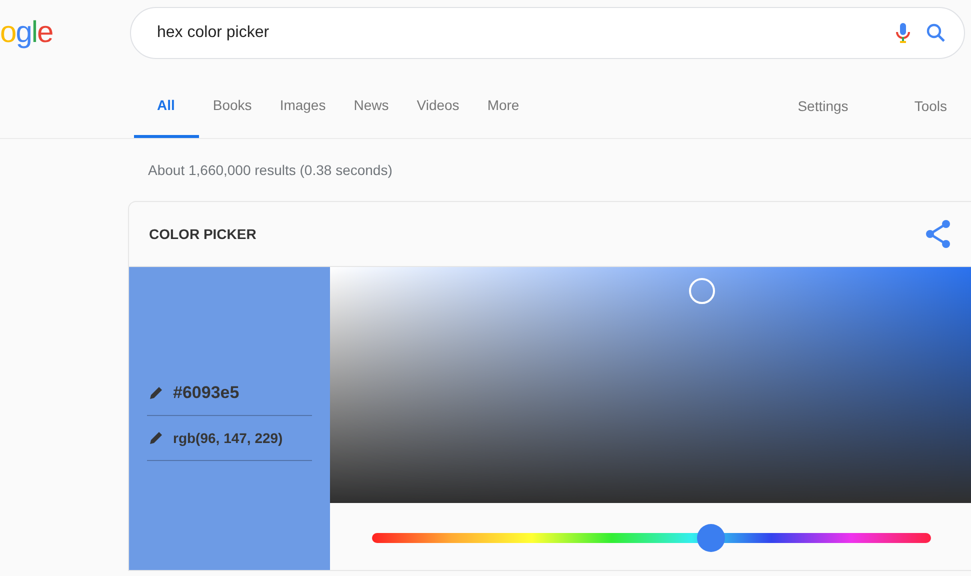 This screenshot has height=576, width=971. Describe the element at coordinates (202, 234) in the screenshot. I see `card-title: COLOR PICKER` at that location.